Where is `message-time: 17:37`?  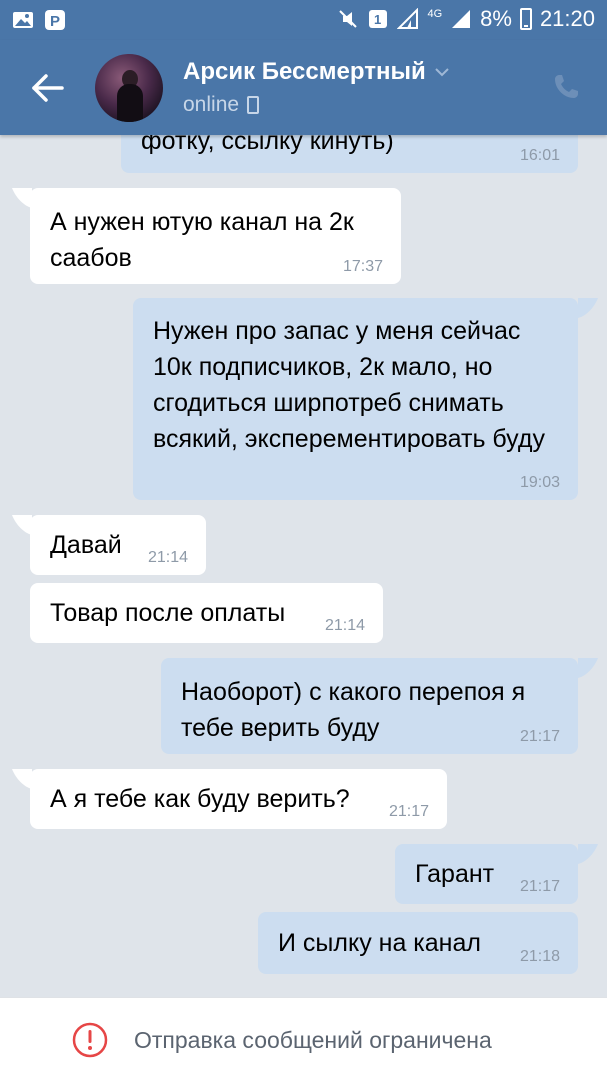
message-time: 17:37 is located at coordinates (362, 266).